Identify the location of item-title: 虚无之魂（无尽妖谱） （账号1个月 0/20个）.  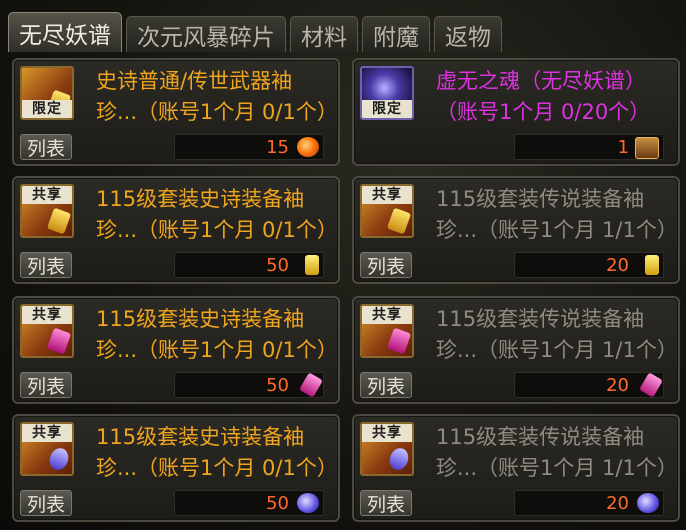
(556, 97).